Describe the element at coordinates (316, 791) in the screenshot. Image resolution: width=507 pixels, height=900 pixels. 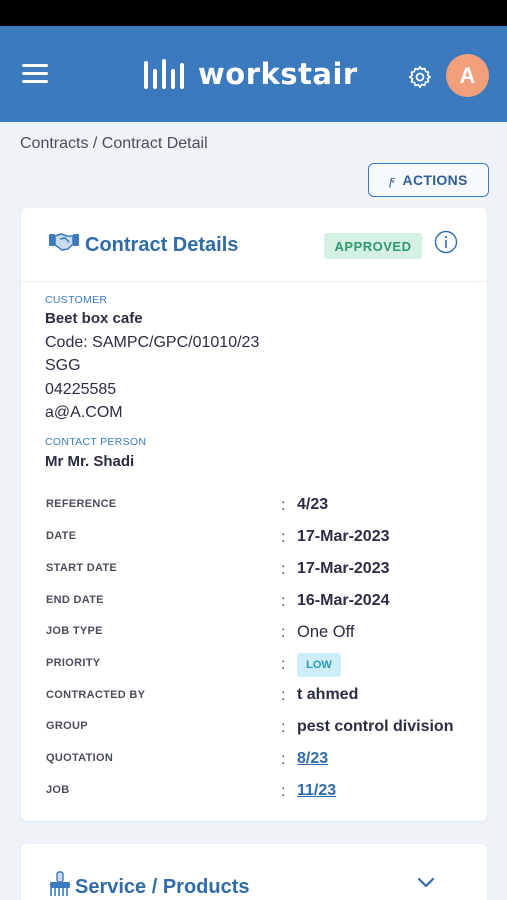
I see `job-link: 11/23` at that location.